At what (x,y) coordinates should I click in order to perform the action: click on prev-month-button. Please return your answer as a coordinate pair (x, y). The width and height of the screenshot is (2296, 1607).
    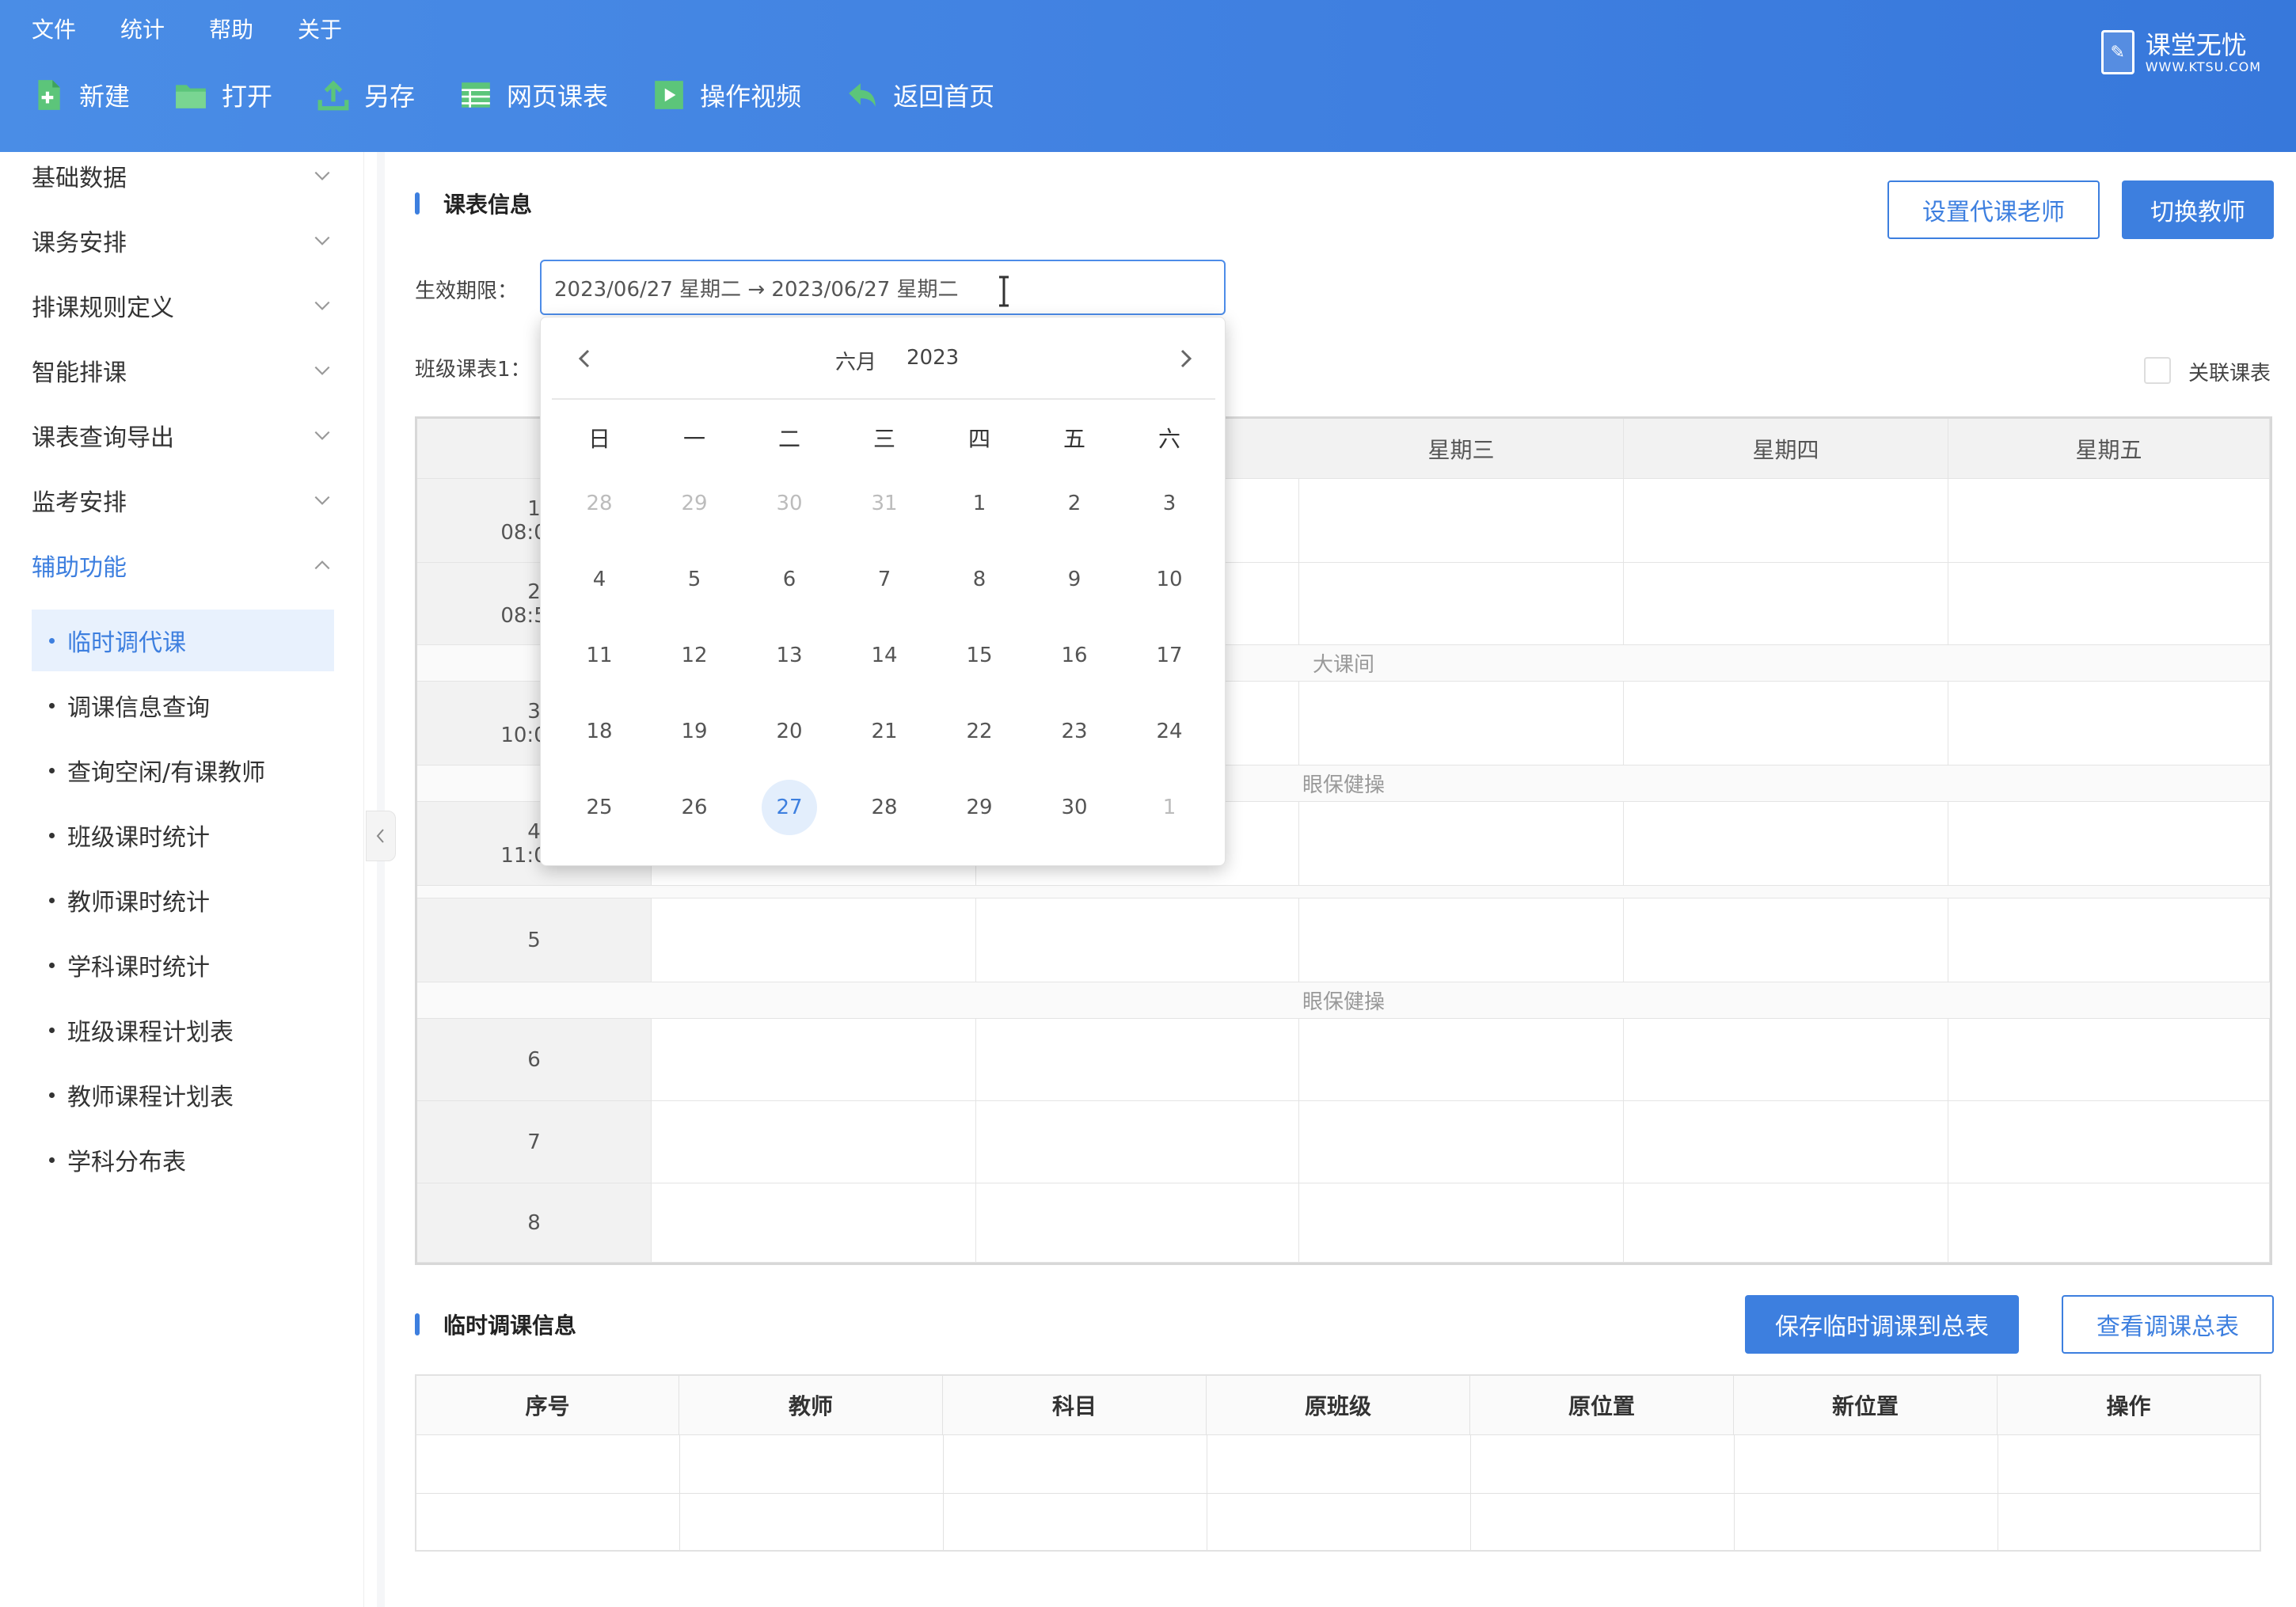
    Looking at the image, I should click on (585, 358).